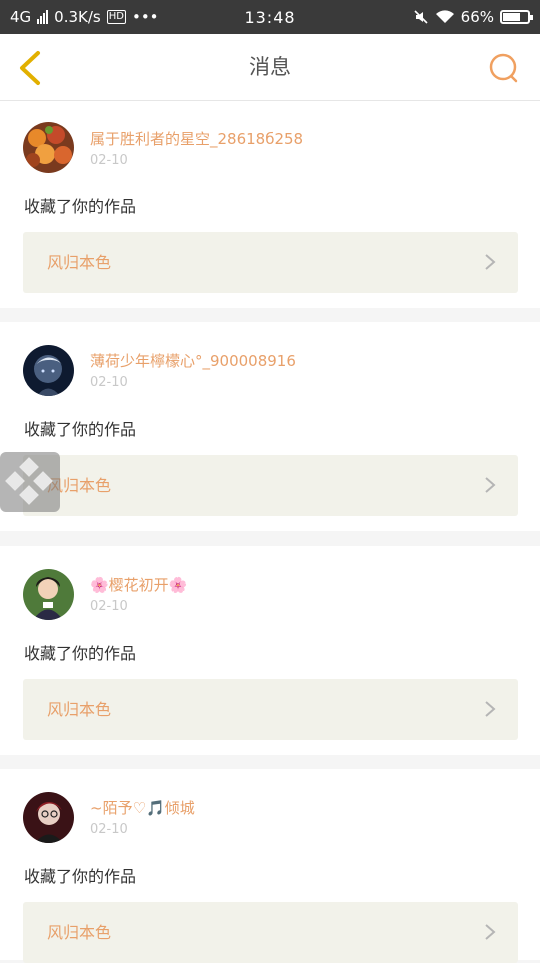  I want to click on status-bar: 4G 0.3K/s HD ••• 13:48 66%, so click(270, 17).